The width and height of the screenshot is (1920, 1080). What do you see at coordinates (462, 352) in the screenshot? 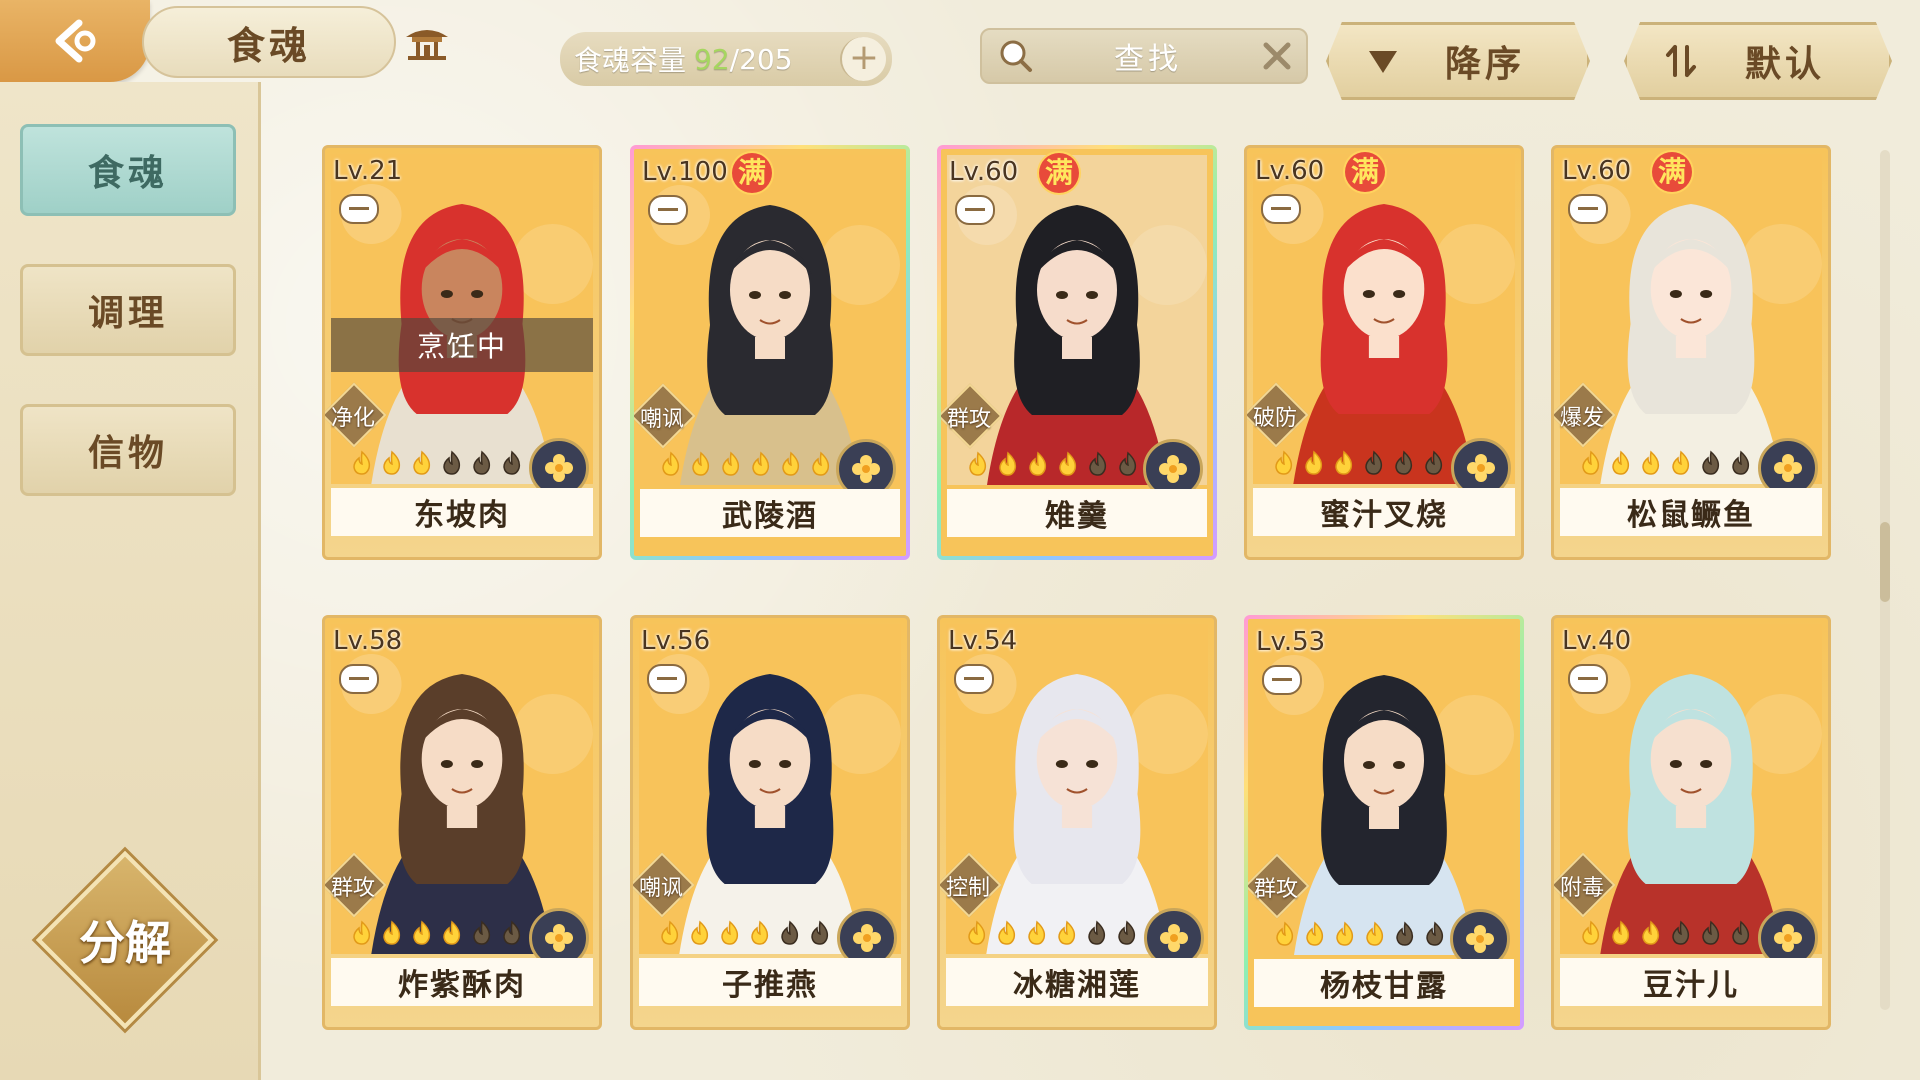
I see `food-soul-card: Lv.21 烹饪中 净化 东坡肉` at bounding box center [462, 352].